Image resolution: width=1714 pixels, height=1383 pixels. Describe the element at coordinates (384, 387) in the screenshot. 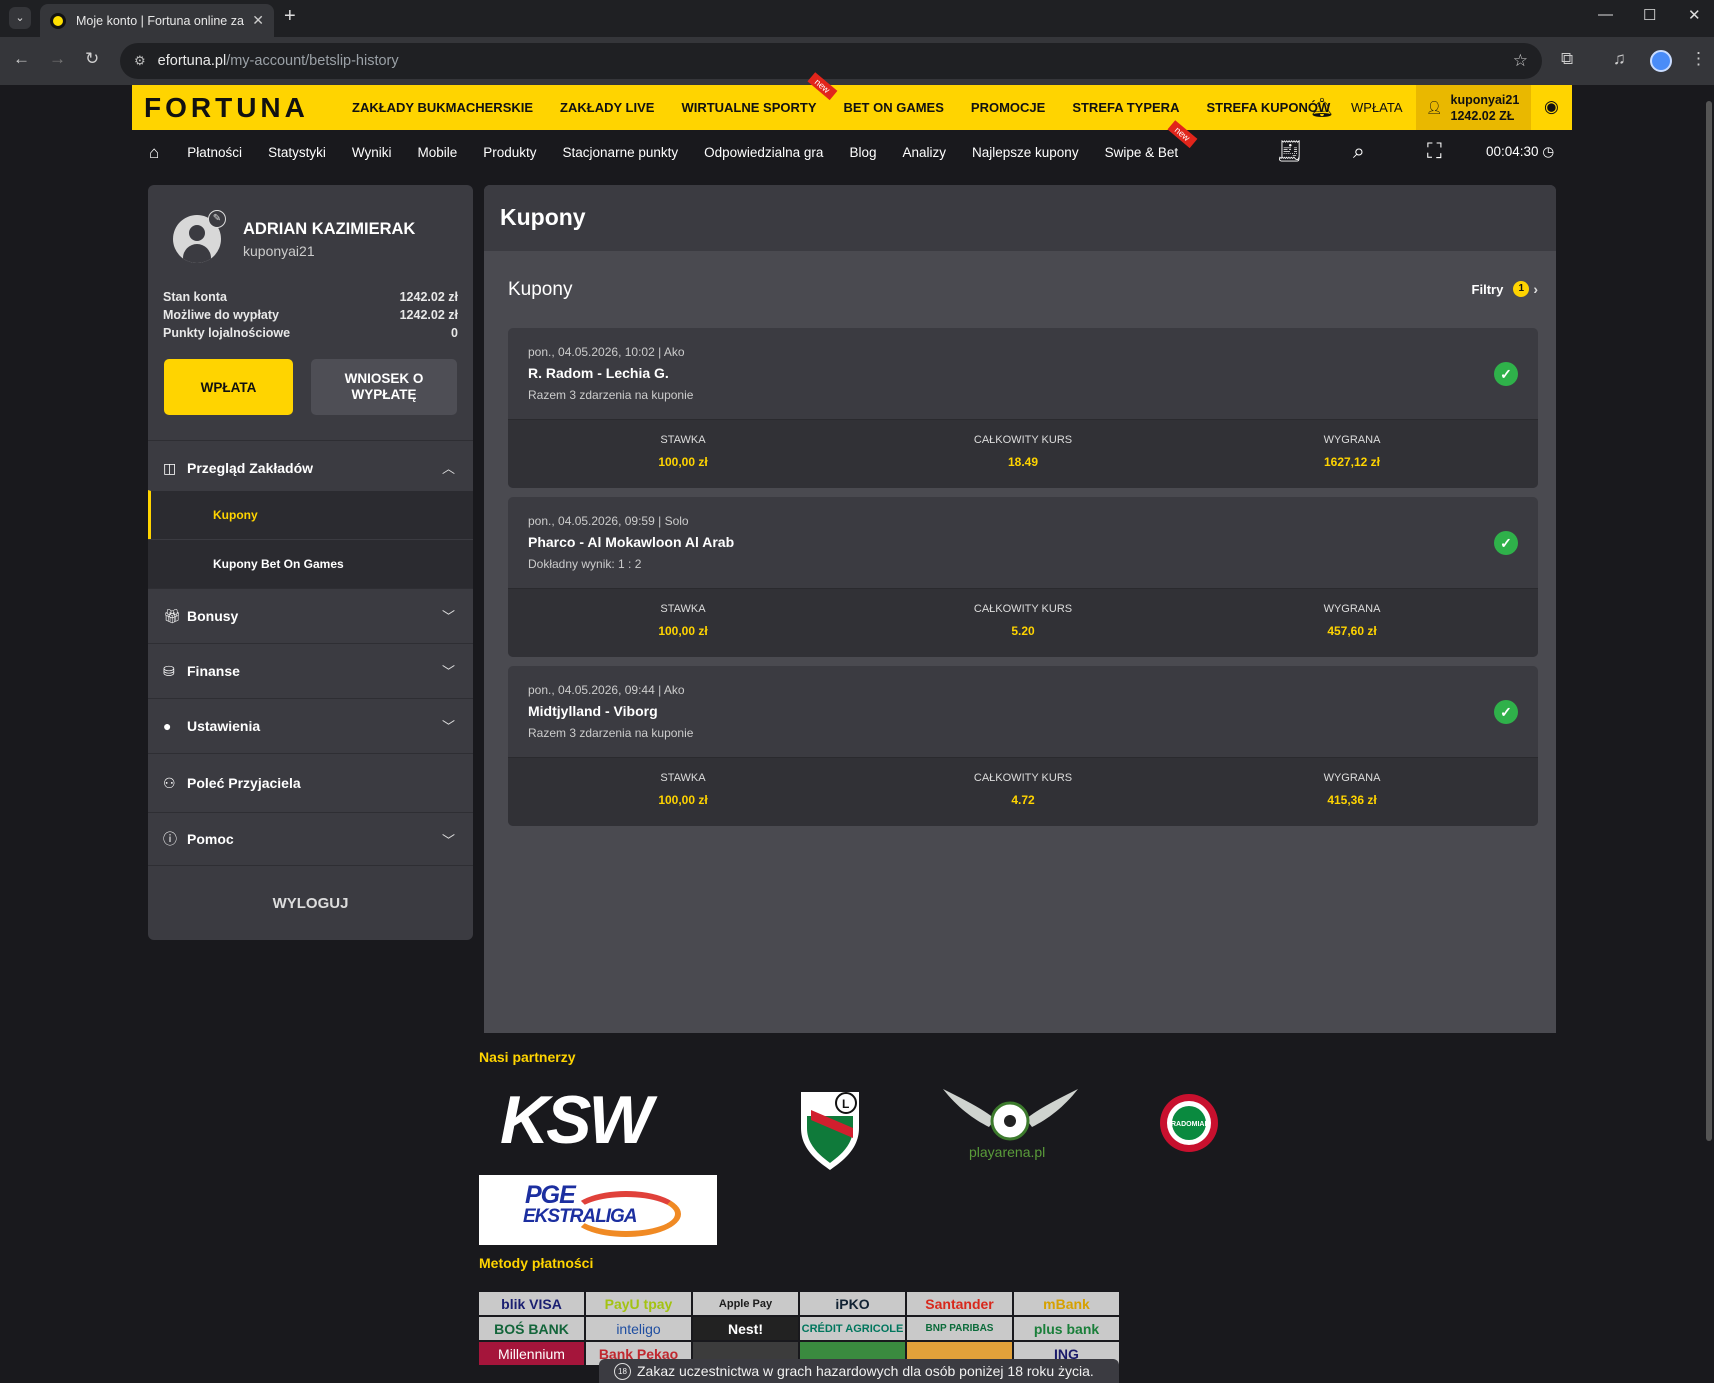

I see `withdraw-request-button: WNIOSEK O WYPŁATĘ` at that location.